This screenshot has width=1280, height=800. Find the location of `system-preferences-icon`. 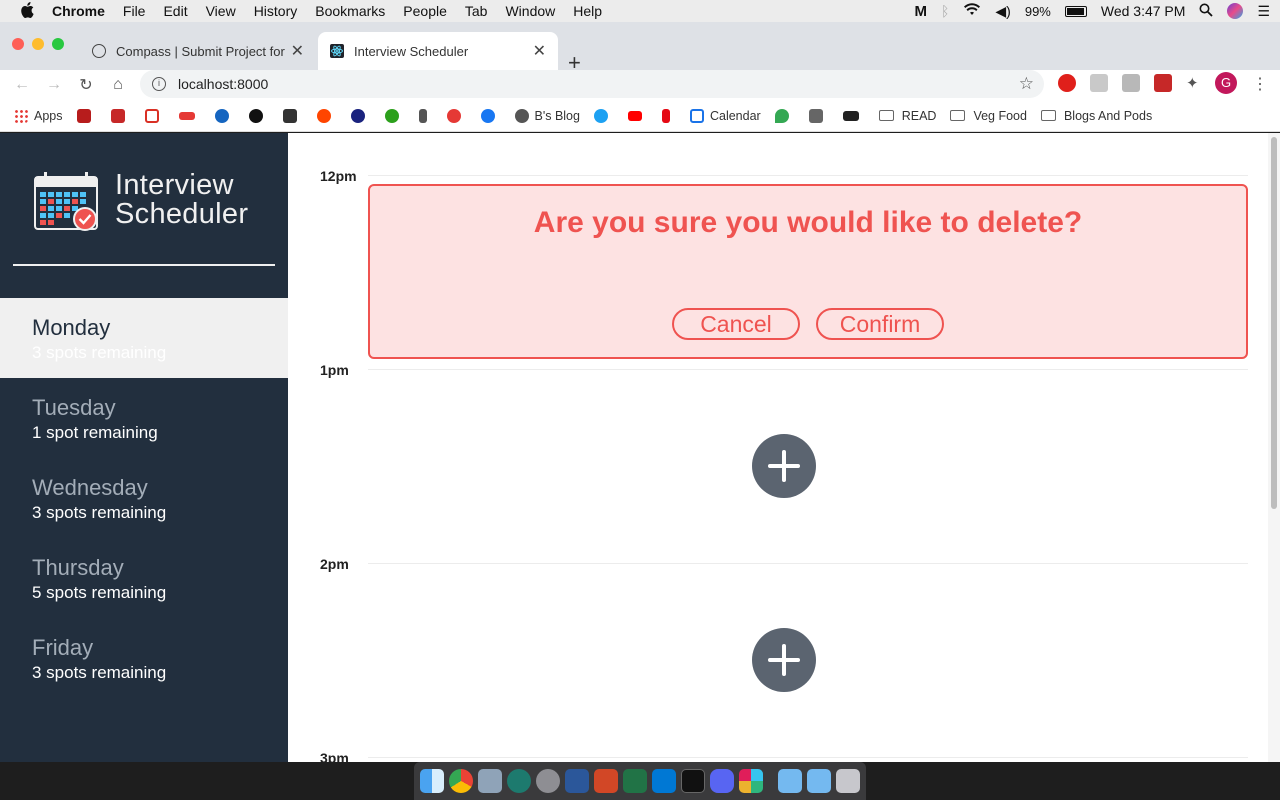

system-preferences-icon is located at coordinates (548, 781).